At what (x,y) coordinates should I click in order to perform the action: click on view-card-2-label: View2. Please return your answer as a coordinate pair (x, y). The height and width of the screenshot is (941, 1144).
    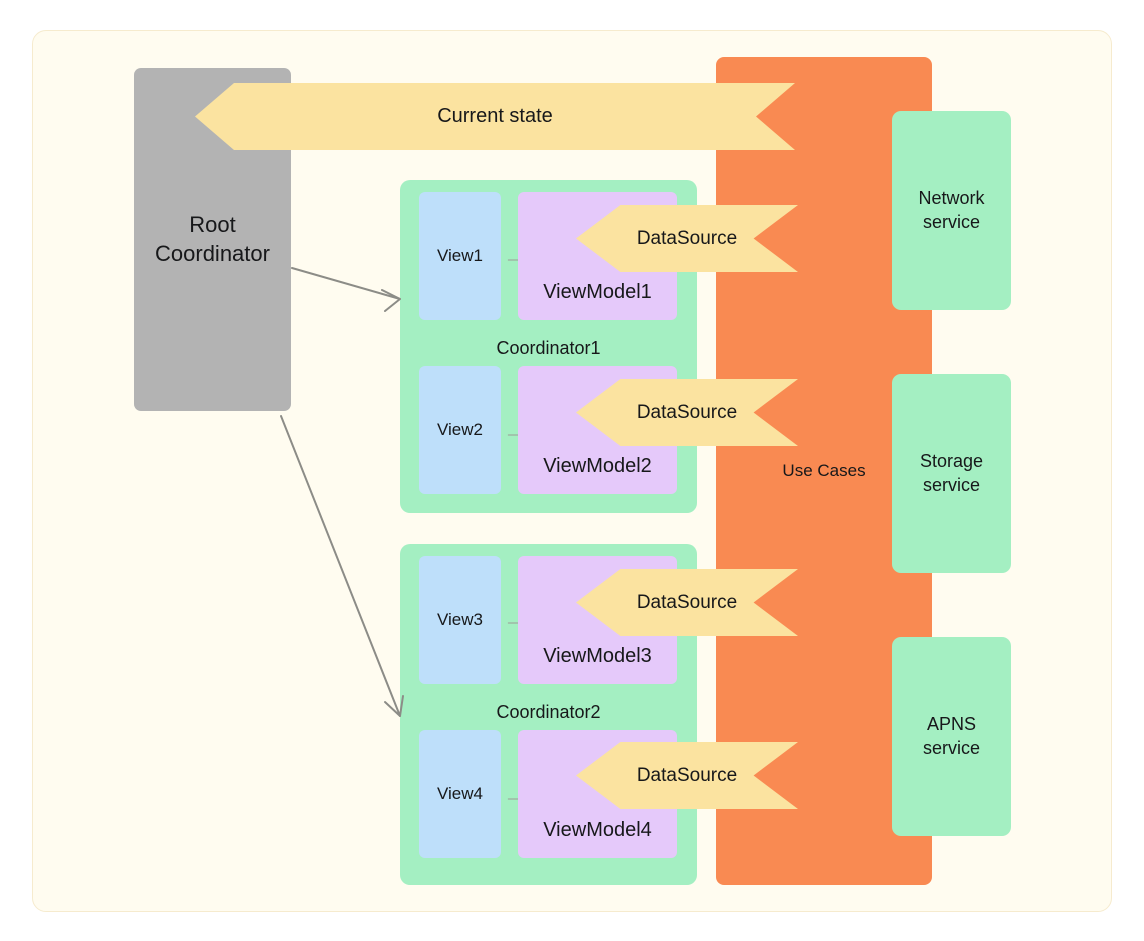
    Looking at the image, I should click on (460, 430).